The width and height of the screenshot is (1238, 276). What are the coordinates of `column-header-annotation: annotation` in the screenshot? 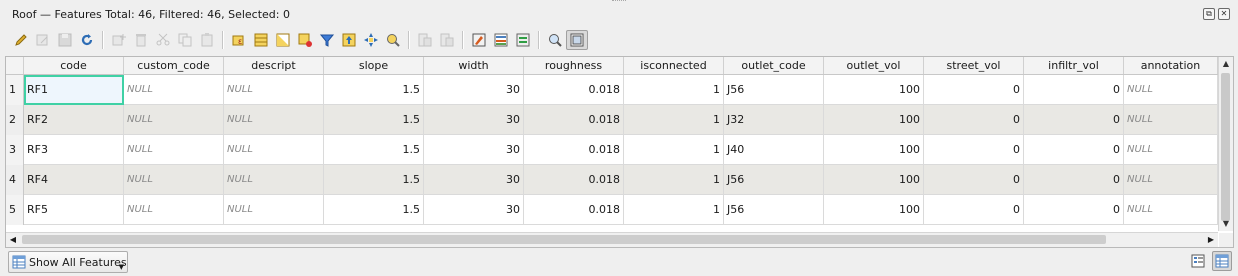 It's located at (1171, 65).